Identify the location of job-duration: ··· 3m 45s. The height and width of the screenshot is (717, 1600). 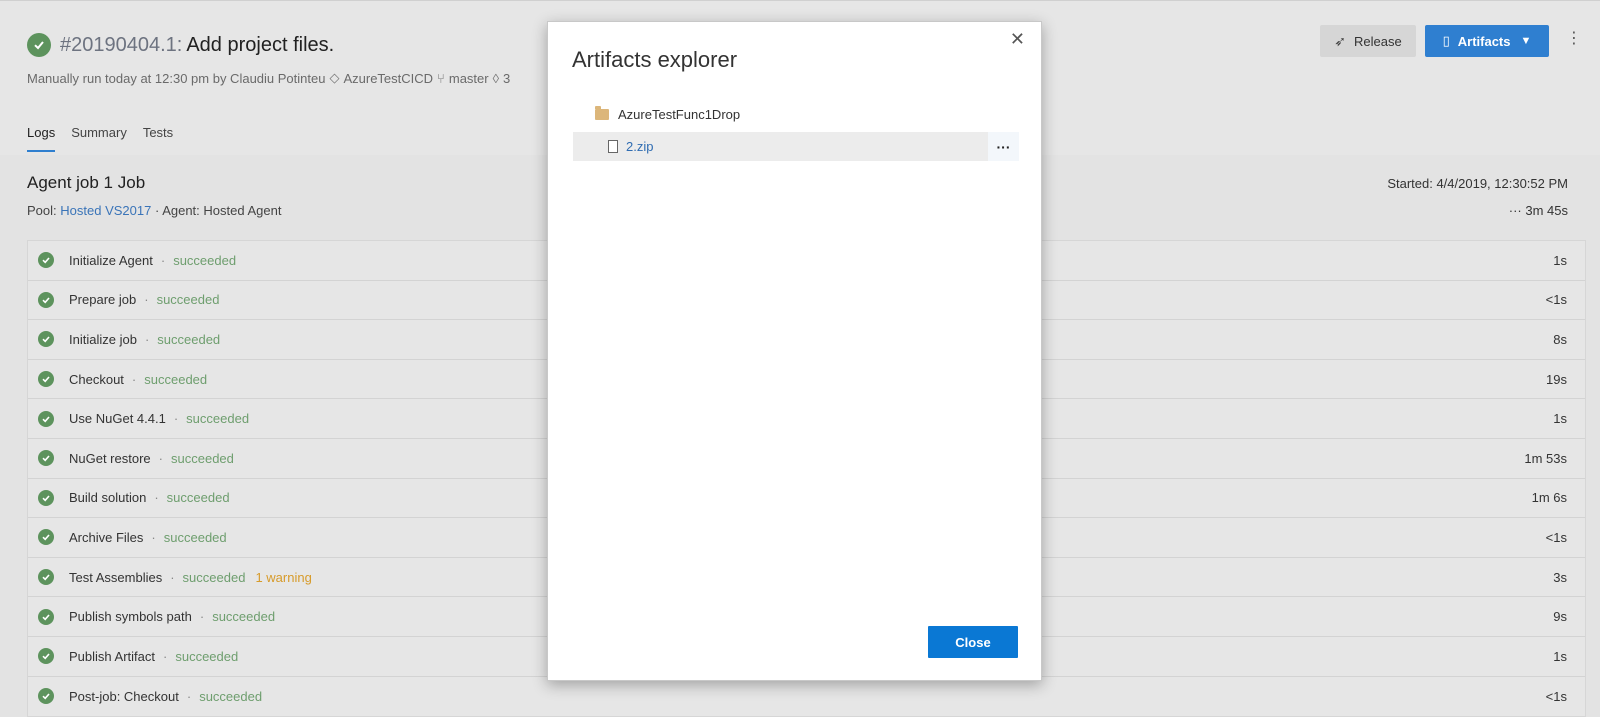
(1538, 210).